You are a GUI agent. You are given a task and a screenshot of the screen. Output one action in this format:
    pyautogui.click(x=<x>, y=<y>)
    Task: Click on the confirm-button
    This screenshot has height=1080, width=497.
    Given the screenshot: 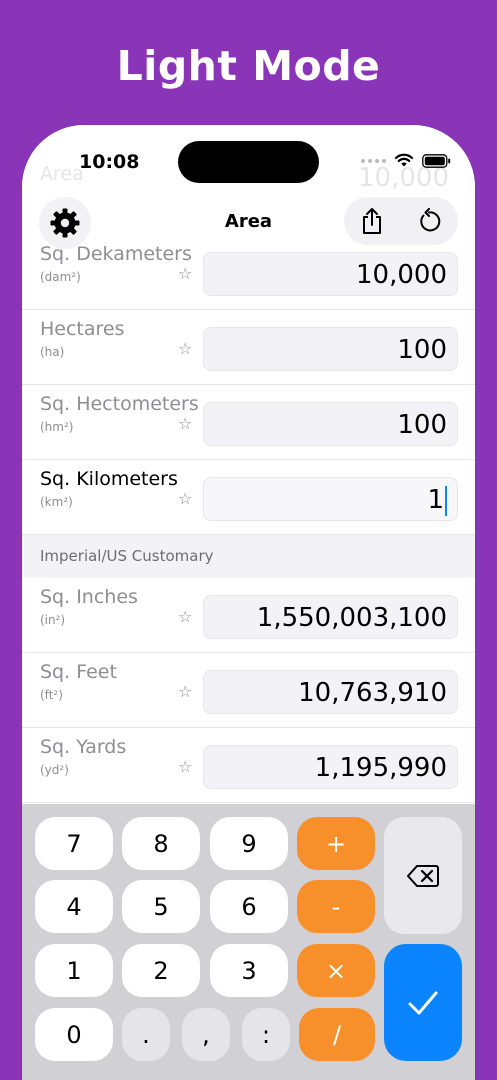 What is the action you would take?
    pyautogui.click(x=423, y=1002)
    